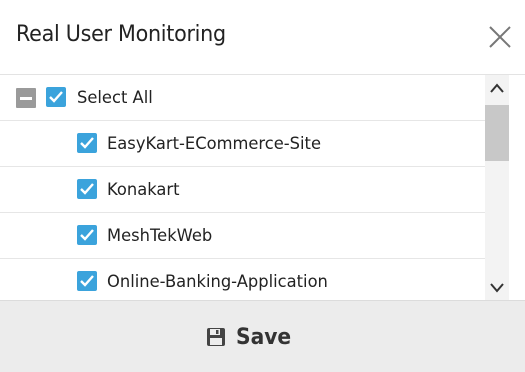  What do you see at coordinates (26, 98) in the screenshot?
I see `minus-square-icon` at bounding box center [26, 98].